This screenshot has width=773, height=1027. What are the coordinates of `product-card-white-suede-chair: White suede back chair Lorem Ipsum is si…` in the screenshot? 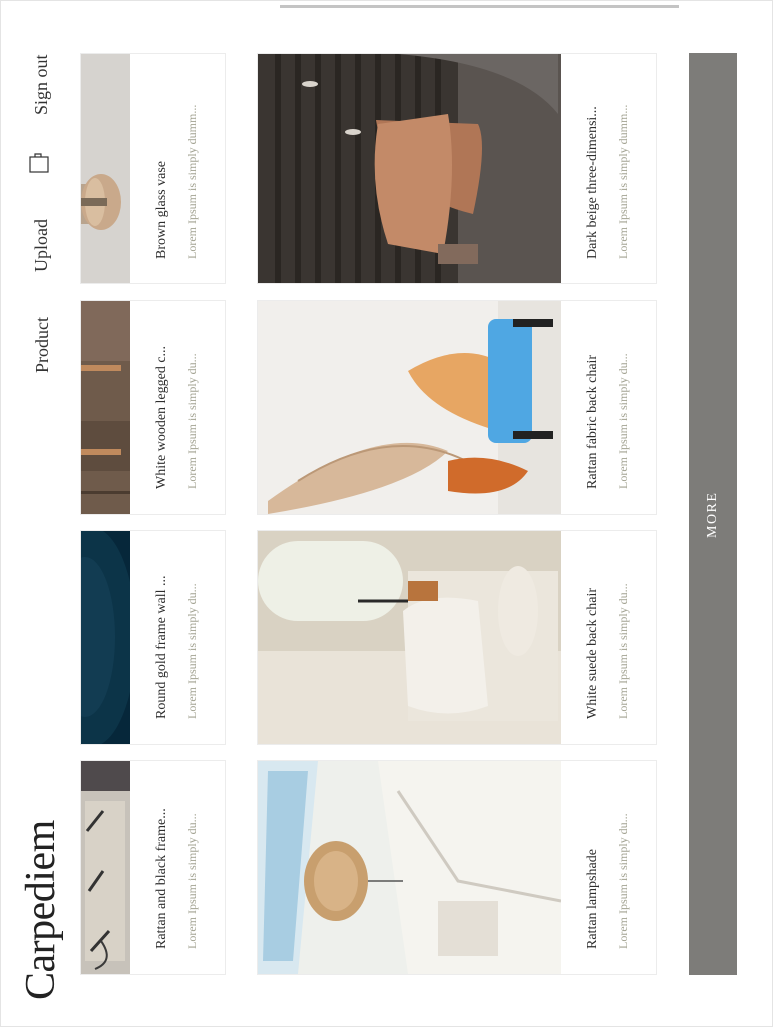 It's located at (457, 637).